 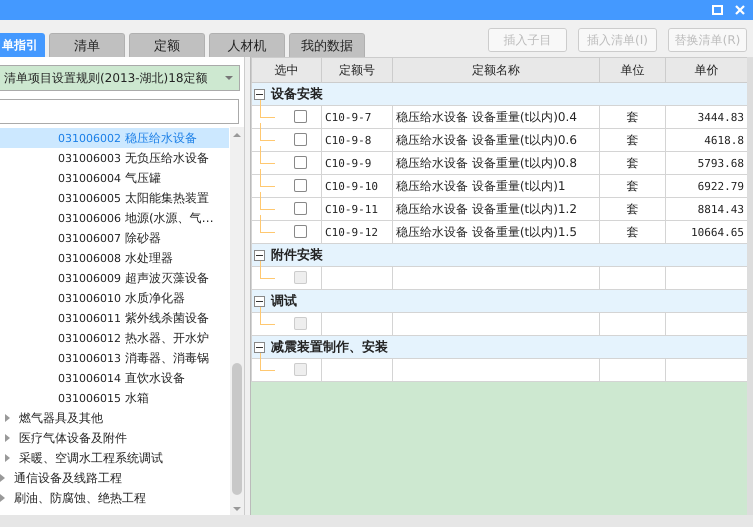 What do you see at coordinates (721, 186) in the screenshot?
I see `price-cell: 6922.79` at bounding box center [721, 186].